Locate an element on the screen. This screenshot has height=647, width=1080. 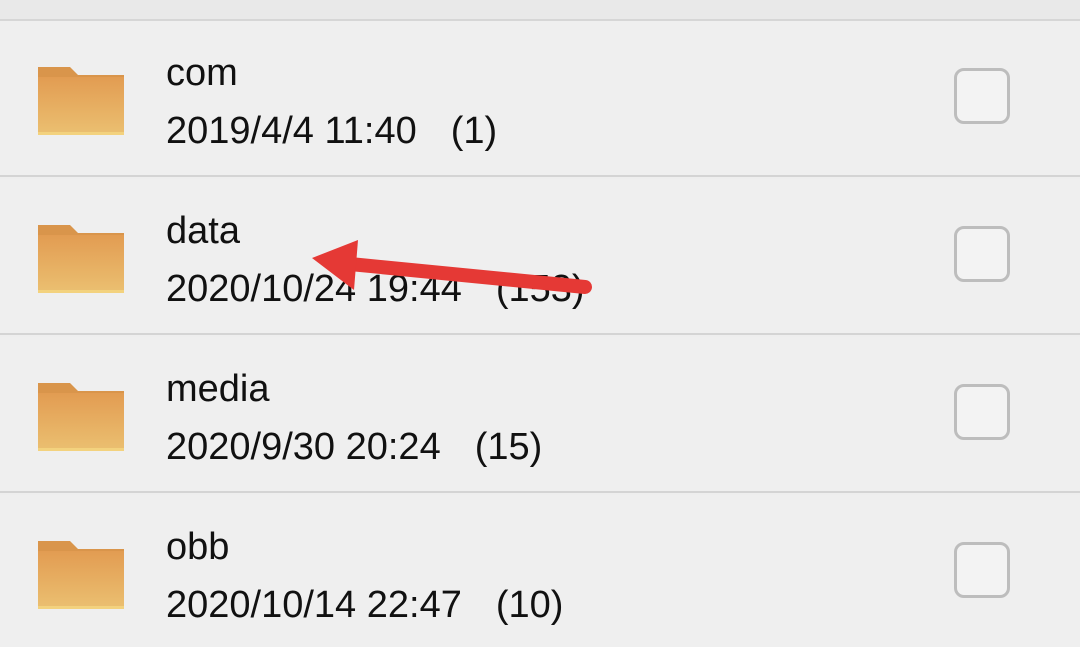
folder-date: 2019/4/4 11:40 is located at coordinates (291, 131).